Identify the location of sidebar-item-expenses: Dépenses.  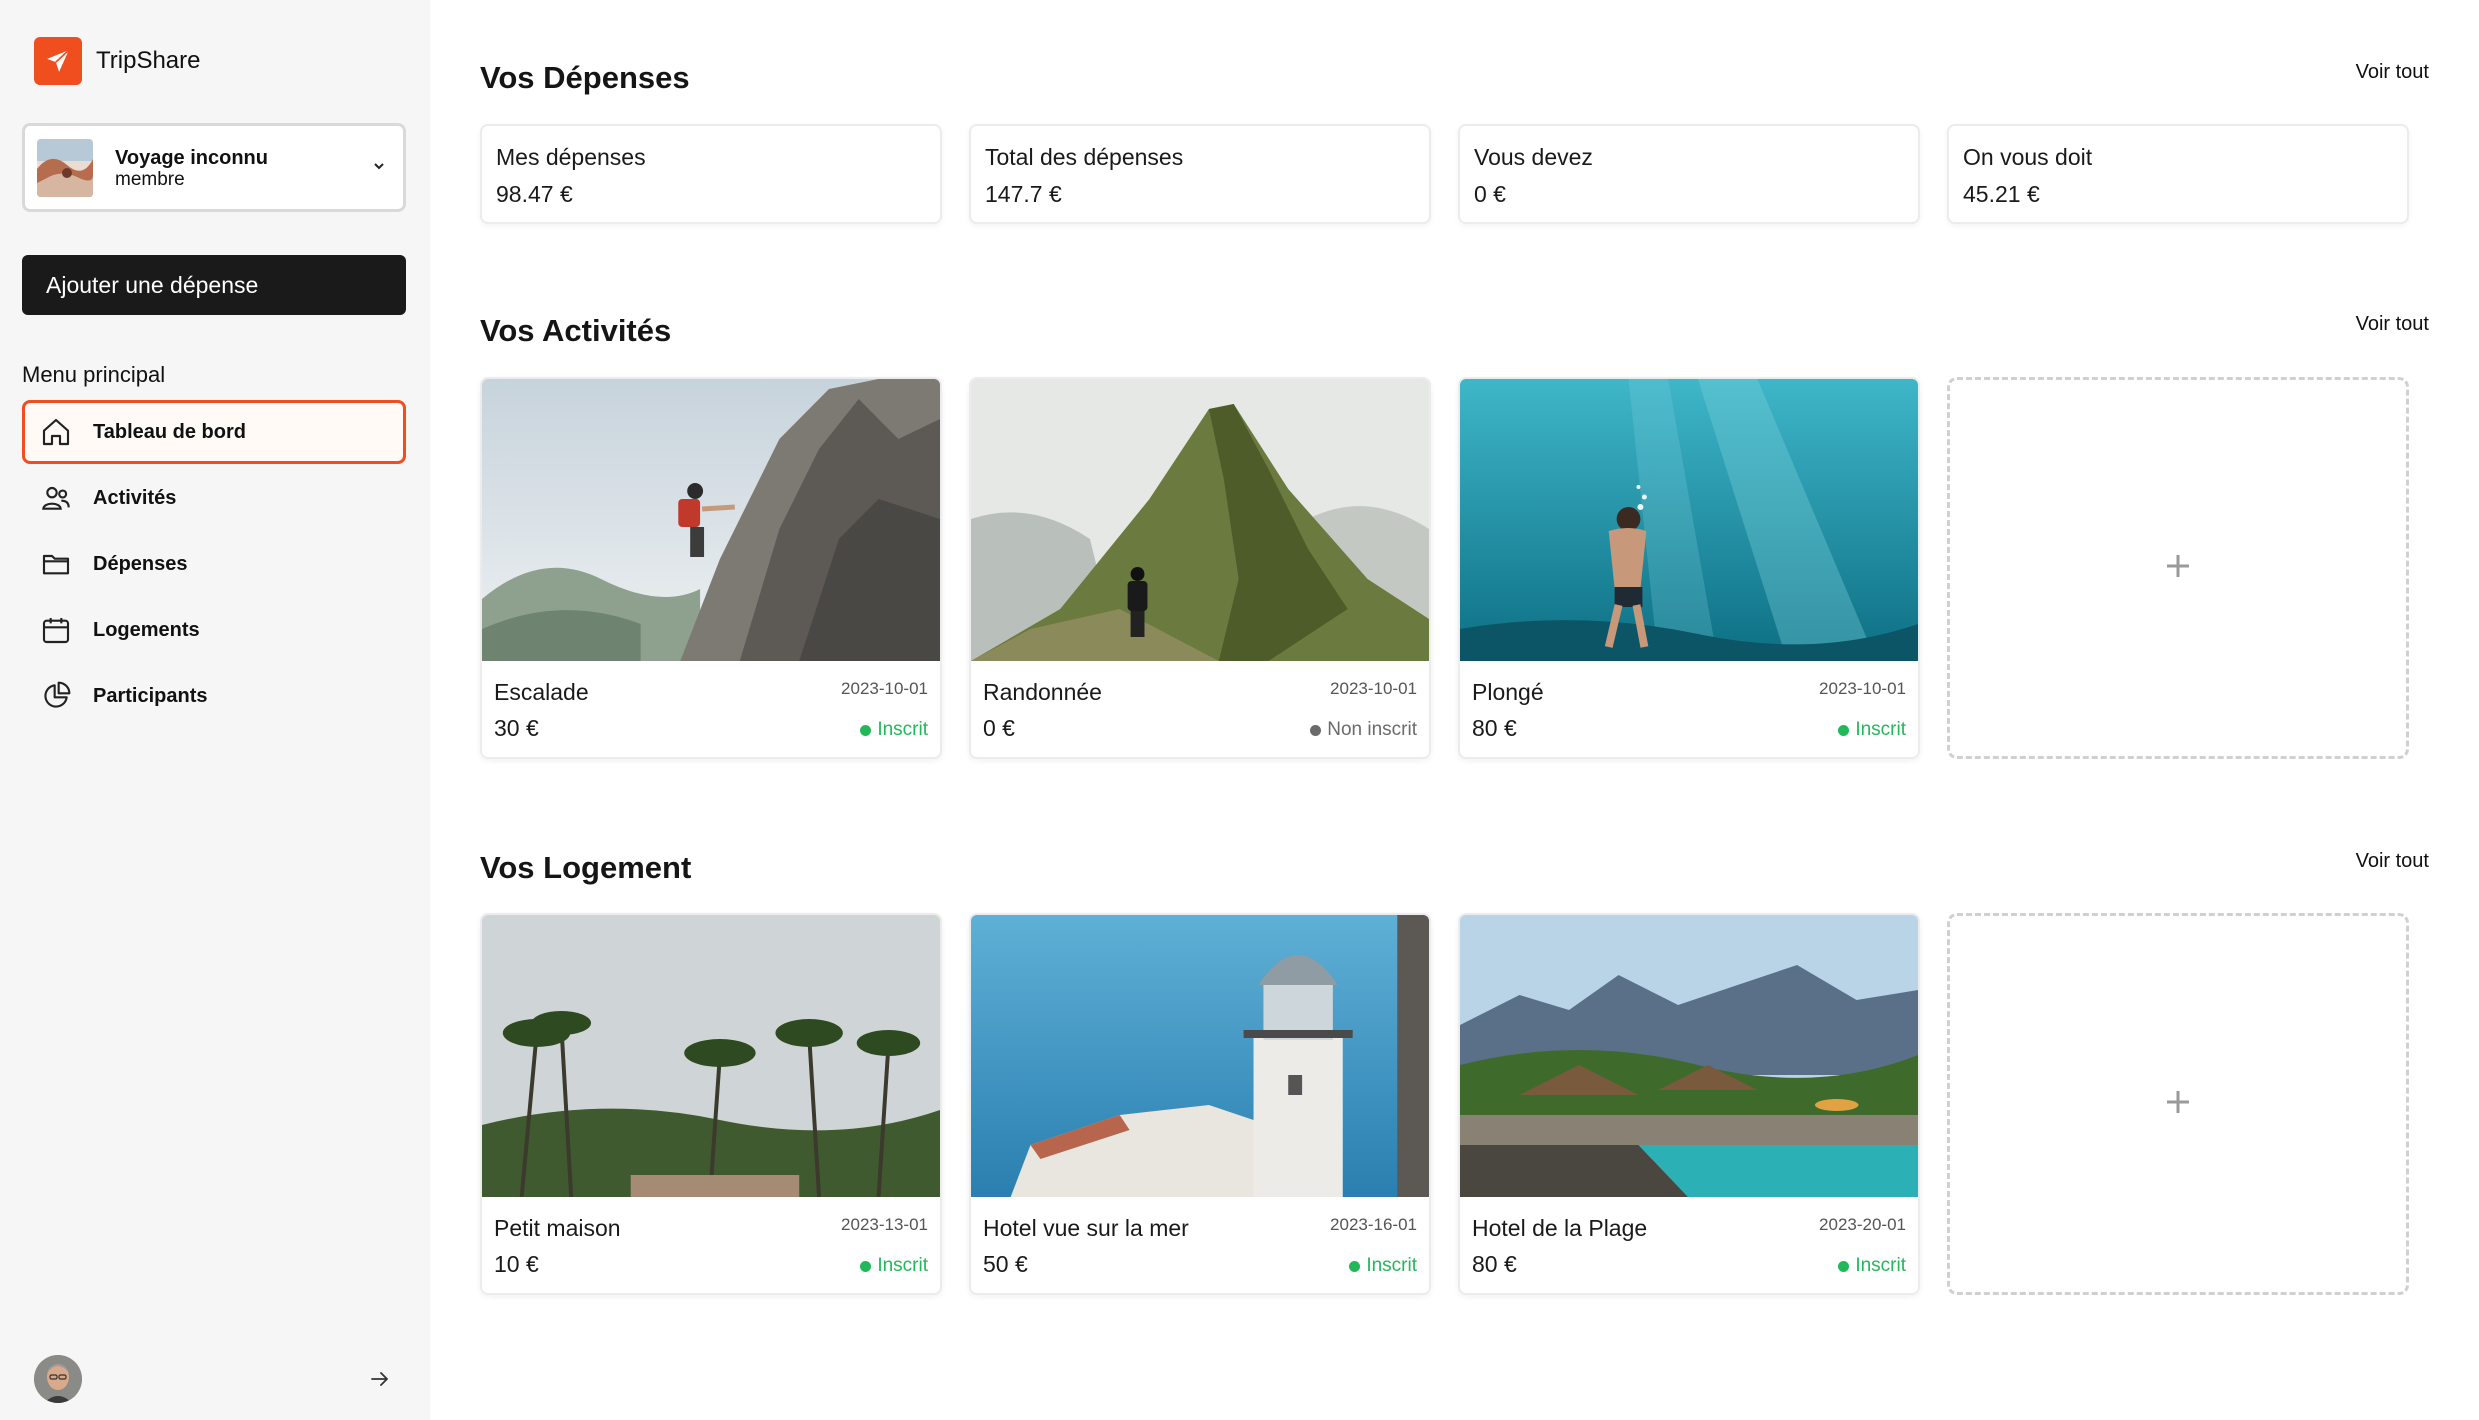
(214, 564).